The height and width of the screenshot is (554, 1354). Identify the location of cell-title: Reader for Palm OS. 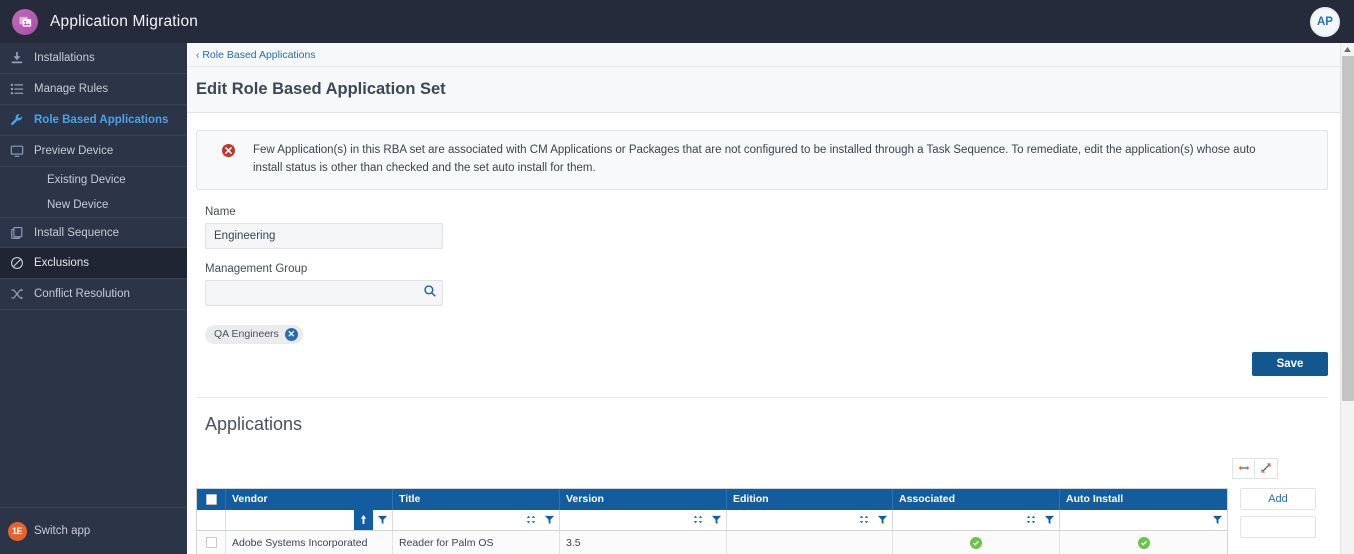
(476, 542).